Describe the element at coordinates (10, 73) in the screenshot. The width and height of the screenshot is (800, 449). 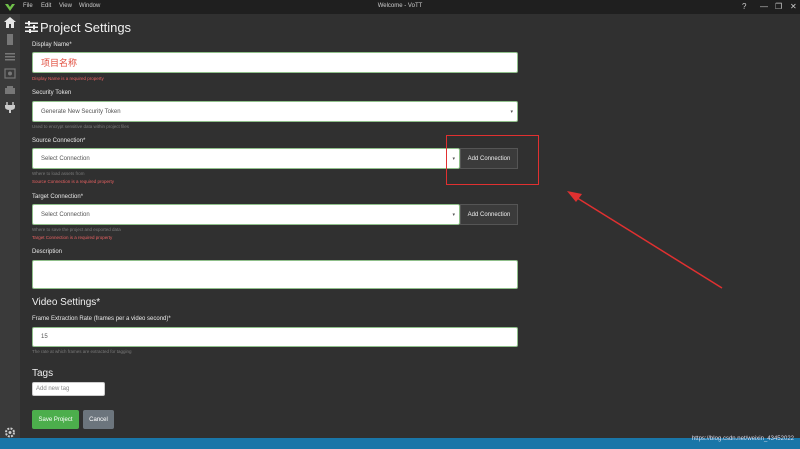
I see `image-icon` at that location.